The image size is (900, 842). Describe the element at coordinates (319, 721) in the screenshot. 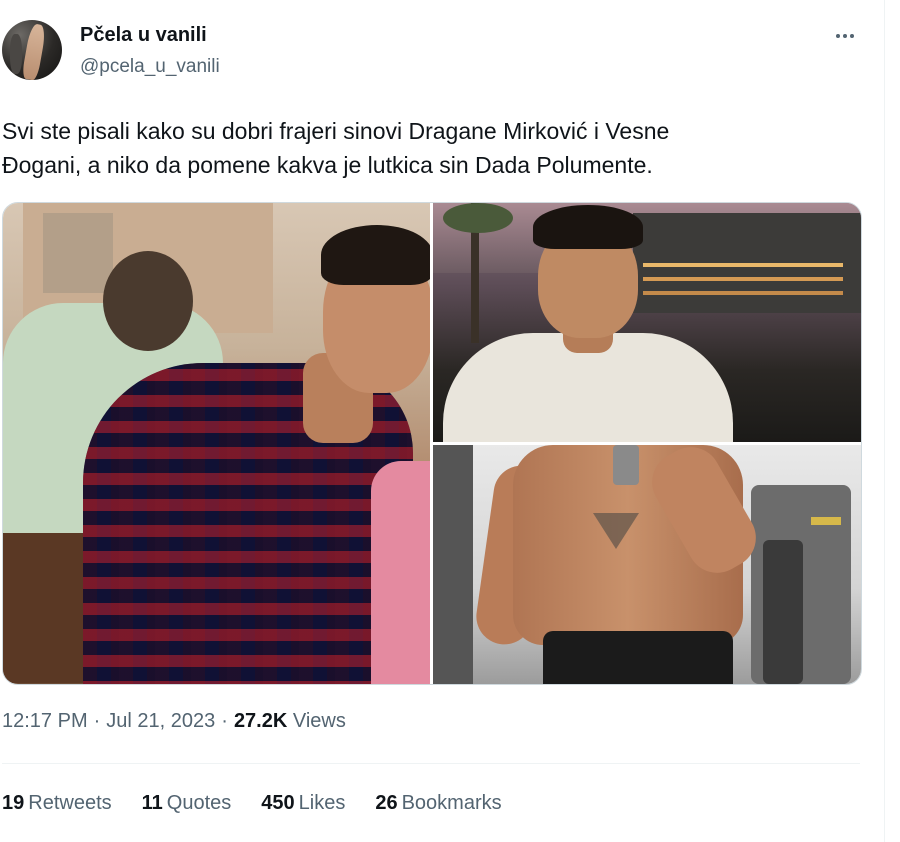

I see `views-label: Views` at that location.